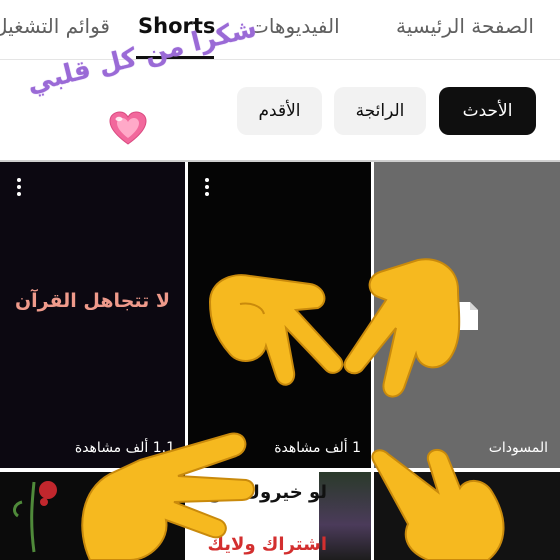 This screenshot has height=560, width=560. I want to click on tab-playlists: قوائم التشغيل, so click(55, 26).